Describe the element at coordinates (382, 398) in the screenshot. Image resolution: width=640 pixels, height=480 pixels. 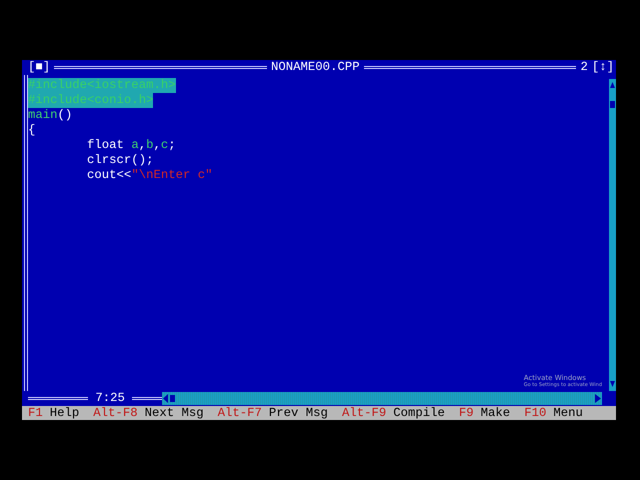
I see `horizontal-scrollbar` at that location.